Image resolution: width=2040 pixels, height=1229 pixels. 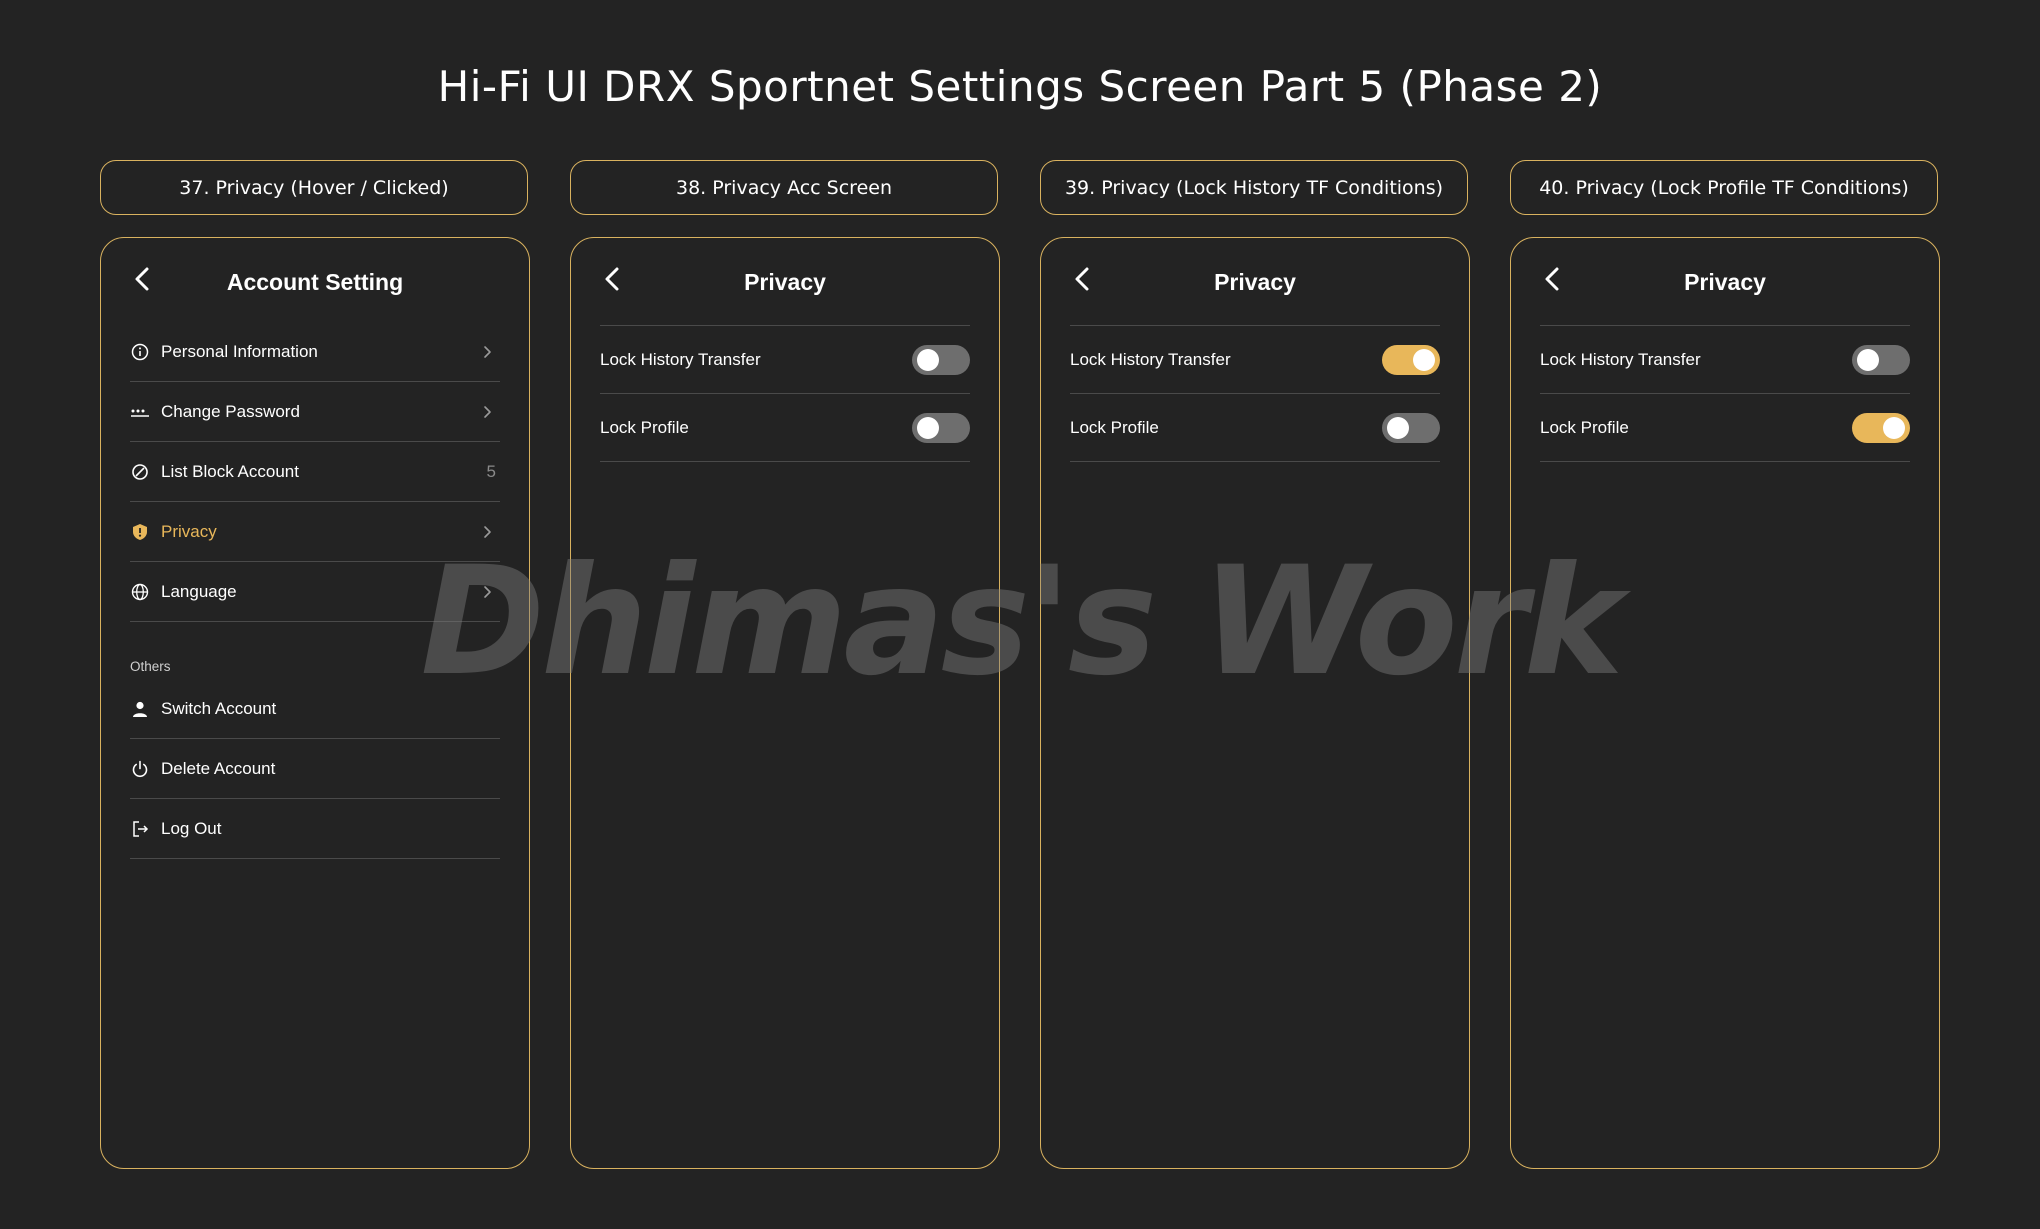 What do you see at coordinates (315, 532) in the screenshot?
I see `menu-item-privacy: Privacy` at bounding box center [315, 532].